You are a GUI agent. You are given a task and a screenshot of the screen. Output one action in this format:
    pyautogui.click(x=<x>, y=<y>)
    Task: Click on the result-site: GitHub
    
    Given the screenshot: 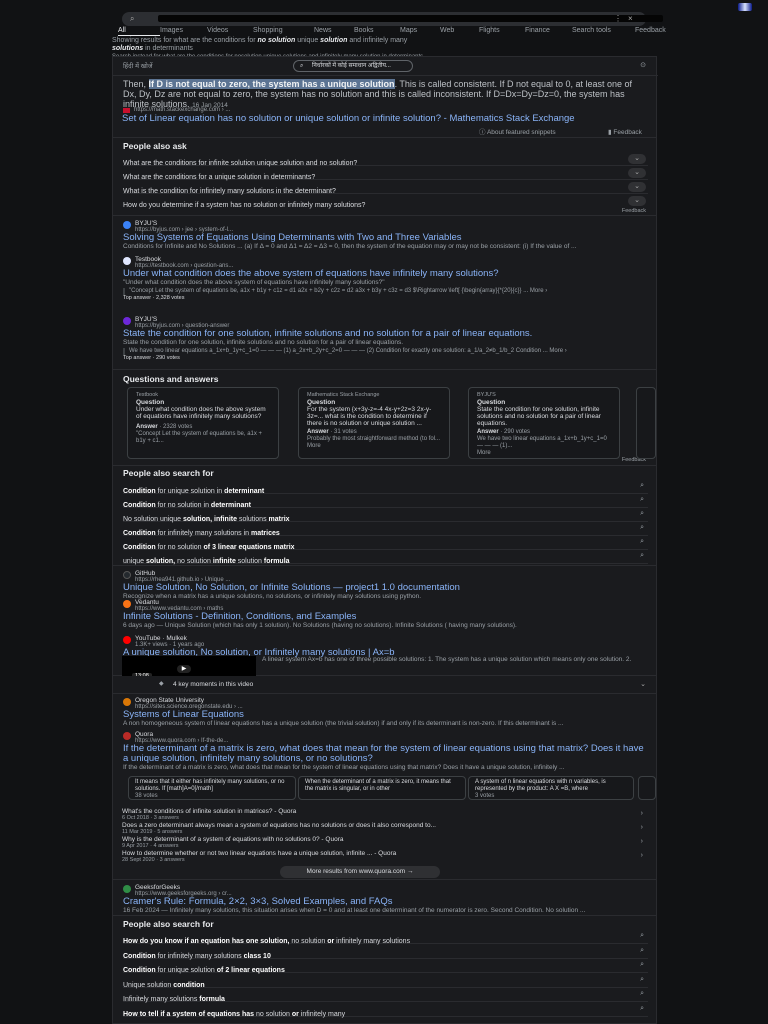 What is the action you would take?
    pyautogui.click(x=145, y=573)
    